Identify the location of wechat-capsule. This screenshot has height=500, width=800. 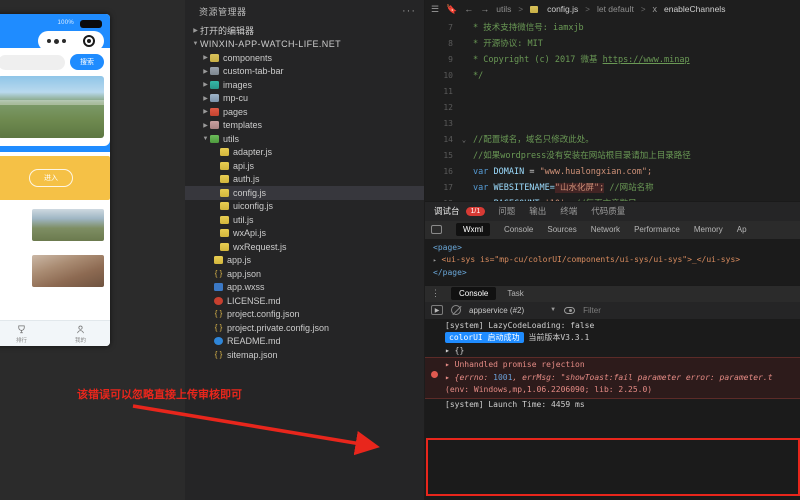
(71, 41).